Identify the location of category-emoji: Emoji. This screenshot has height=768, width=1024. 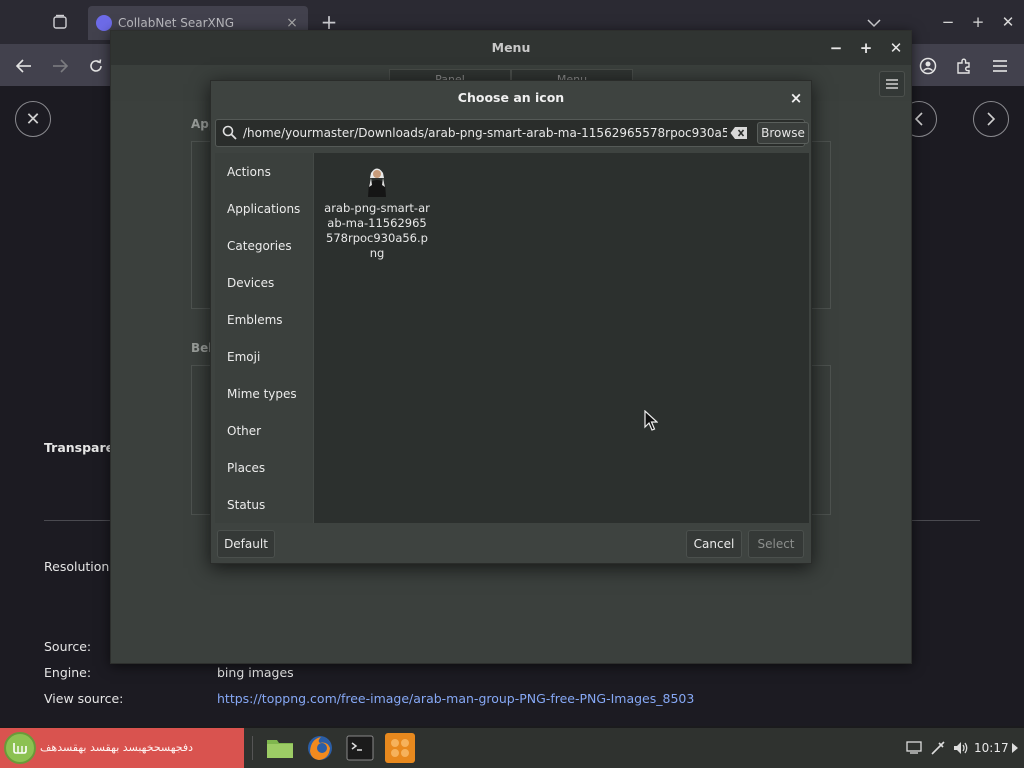
(243, 357).